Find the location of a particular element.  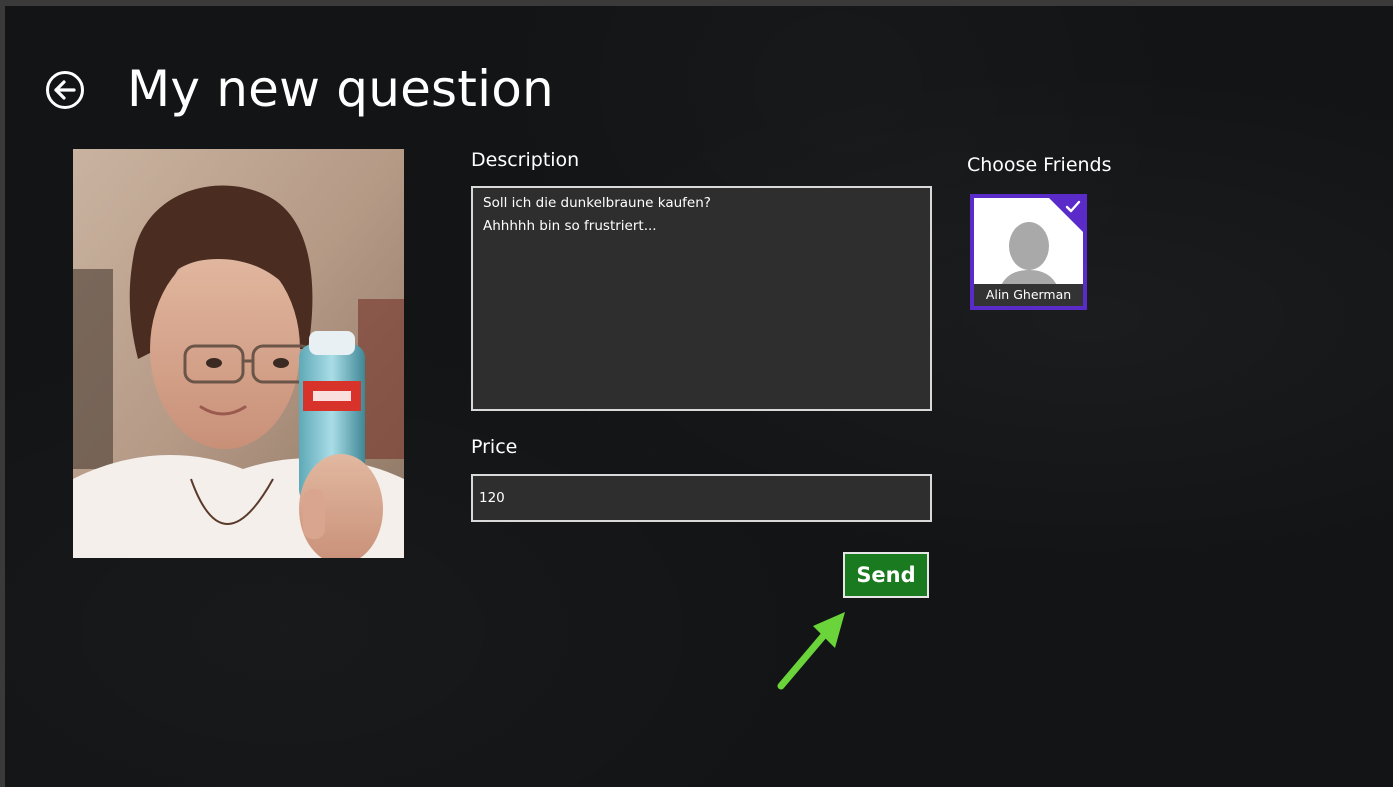

green-arrow-icon is located at coordinates (811, 651).